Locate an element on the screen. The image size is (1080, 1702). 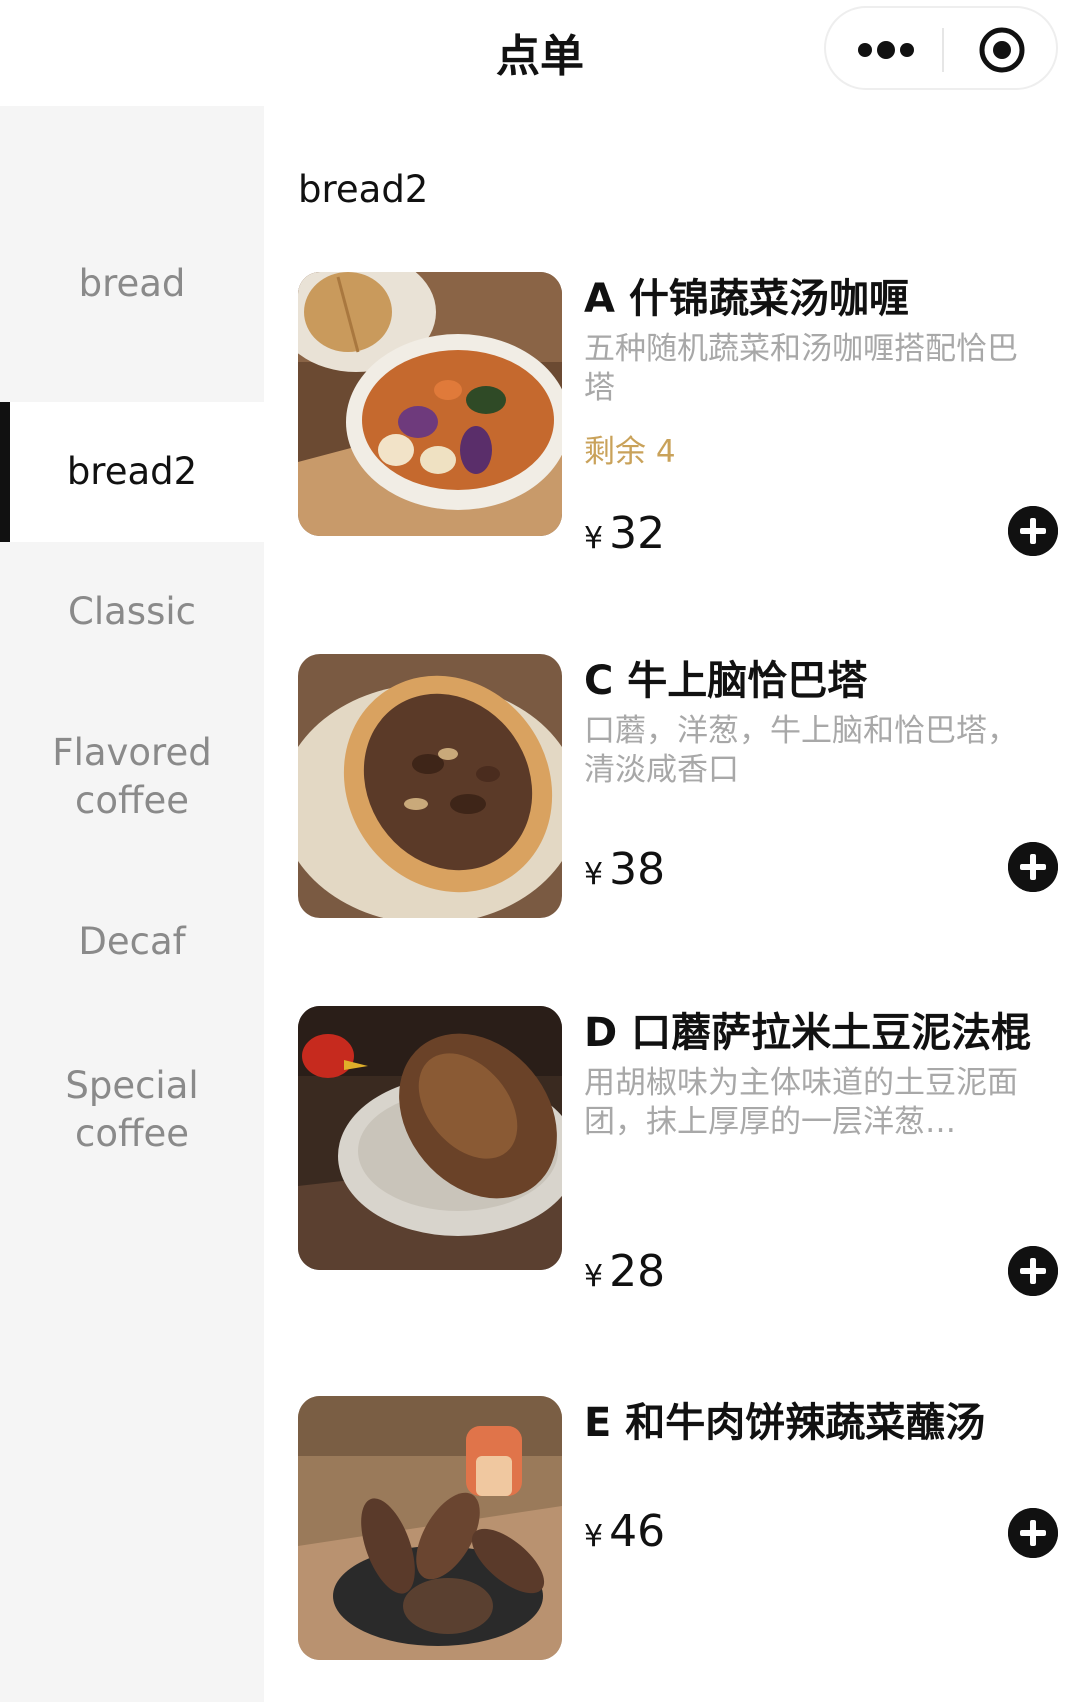
product-card: E 和牛肉饼辣蔬菜蘸汤 ¥46 is located at coordinates (678, 1528).